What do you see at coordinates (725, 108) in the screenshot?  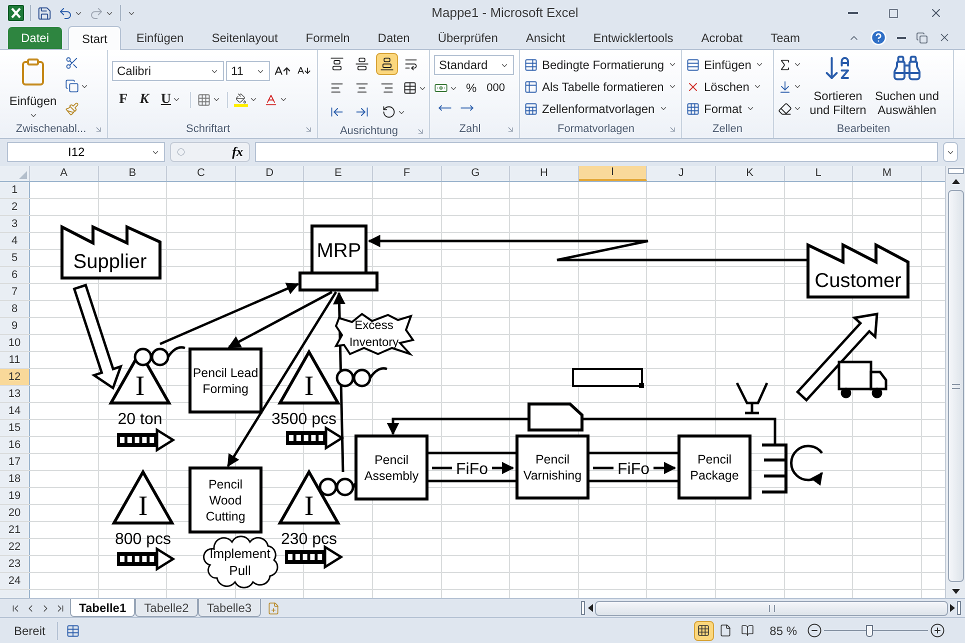 I see `cells-menu-button: Format` at bounding box center [725, 108].